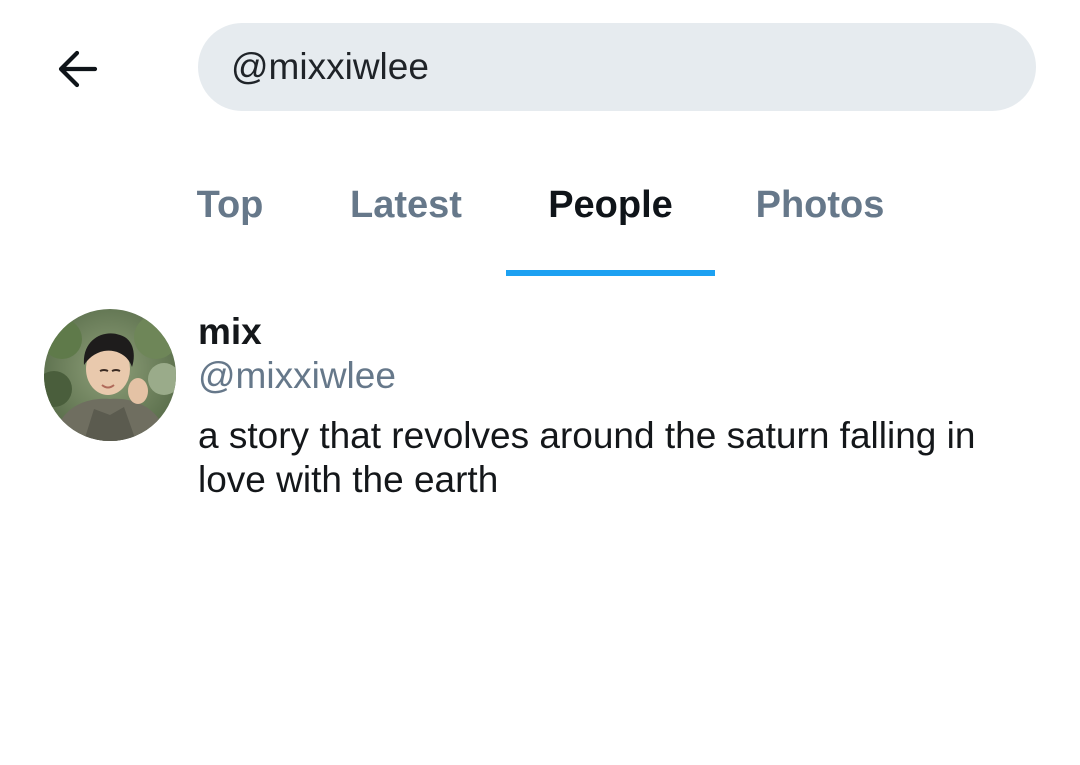 The image size is (1080, 765). Describe the element at coordinates (611, 67) in the screenshot. I see `search-input` at that location.